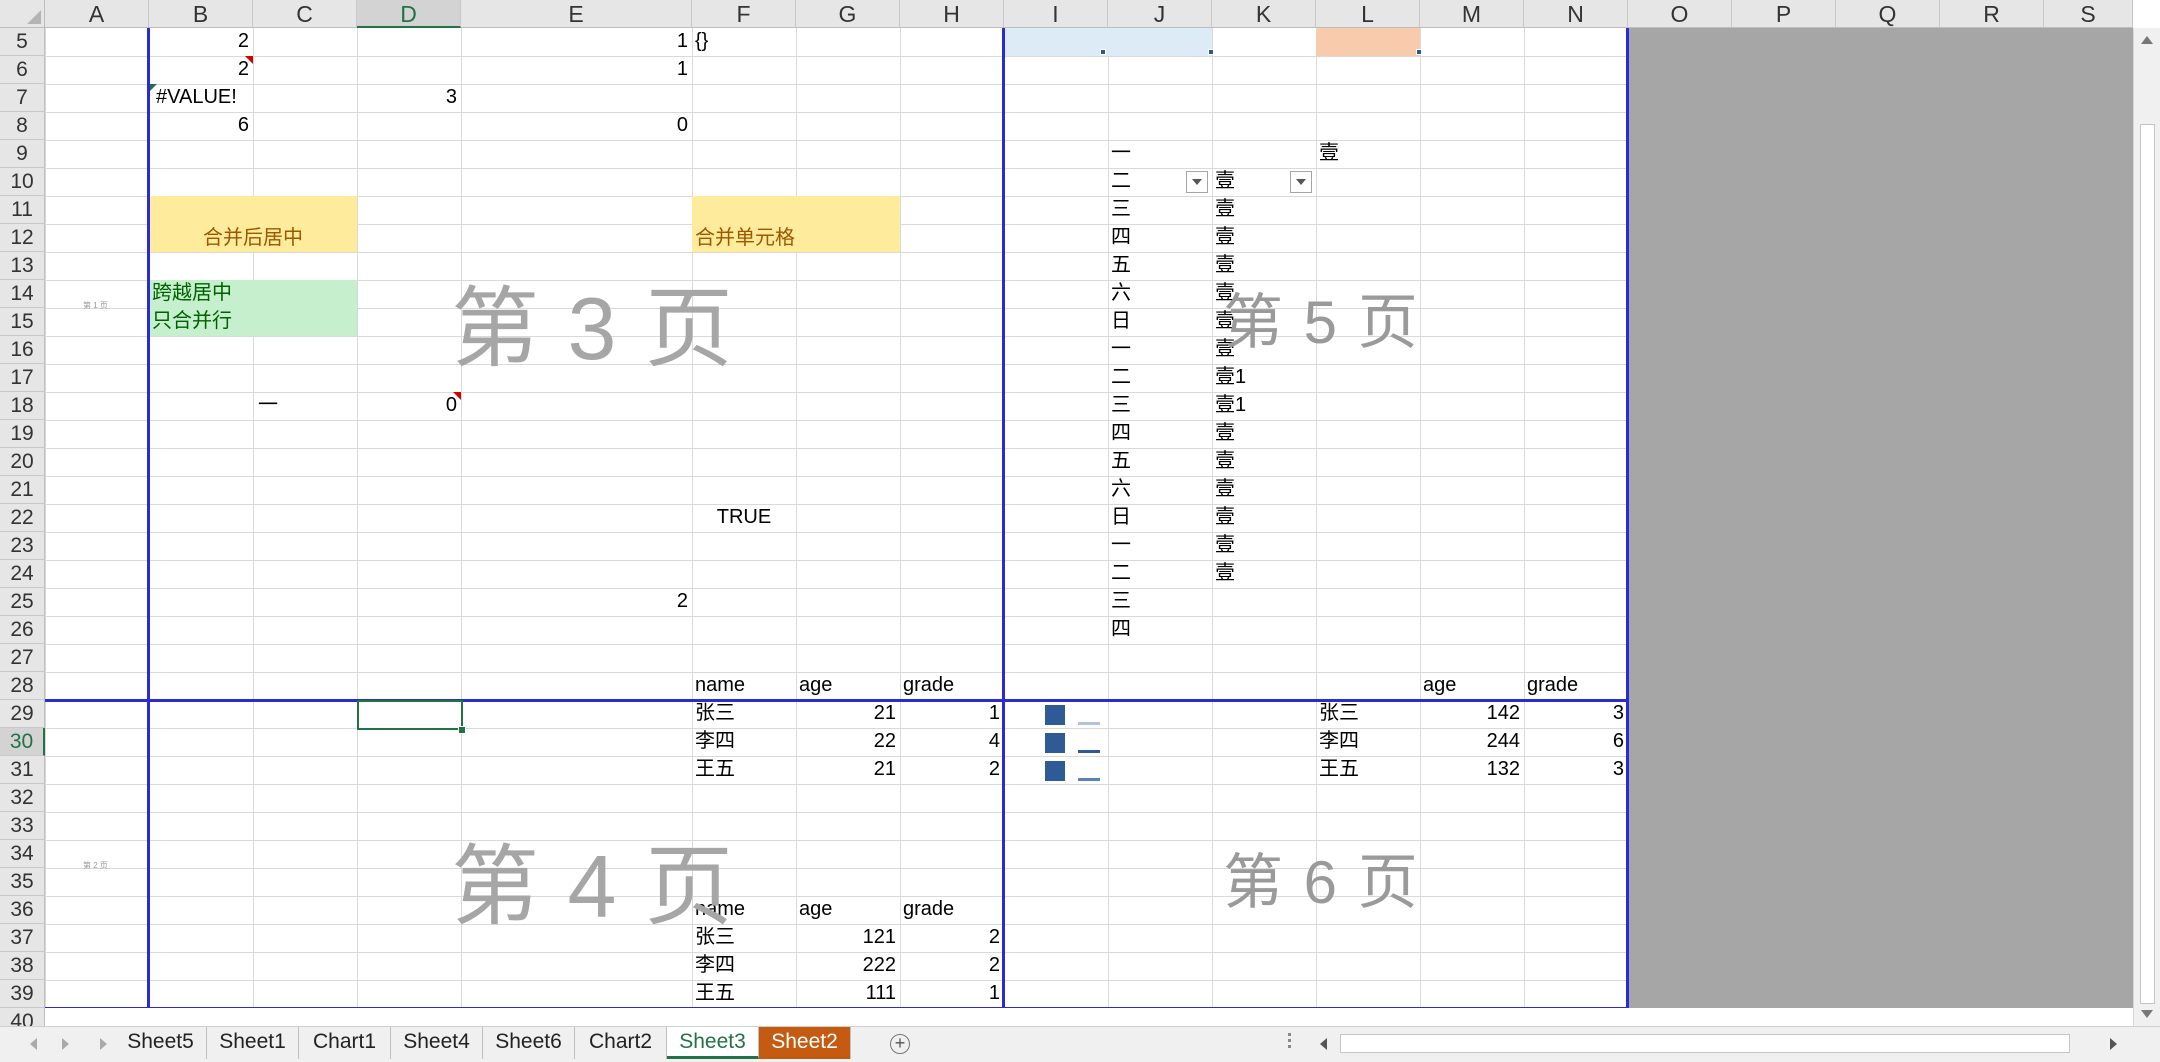 The width and height of the screenshot is (2160, 1062). What do you see at coordinates (952, 14) in the screenshot?
I see `column-header-h: H` at bounding box center [952, 14].